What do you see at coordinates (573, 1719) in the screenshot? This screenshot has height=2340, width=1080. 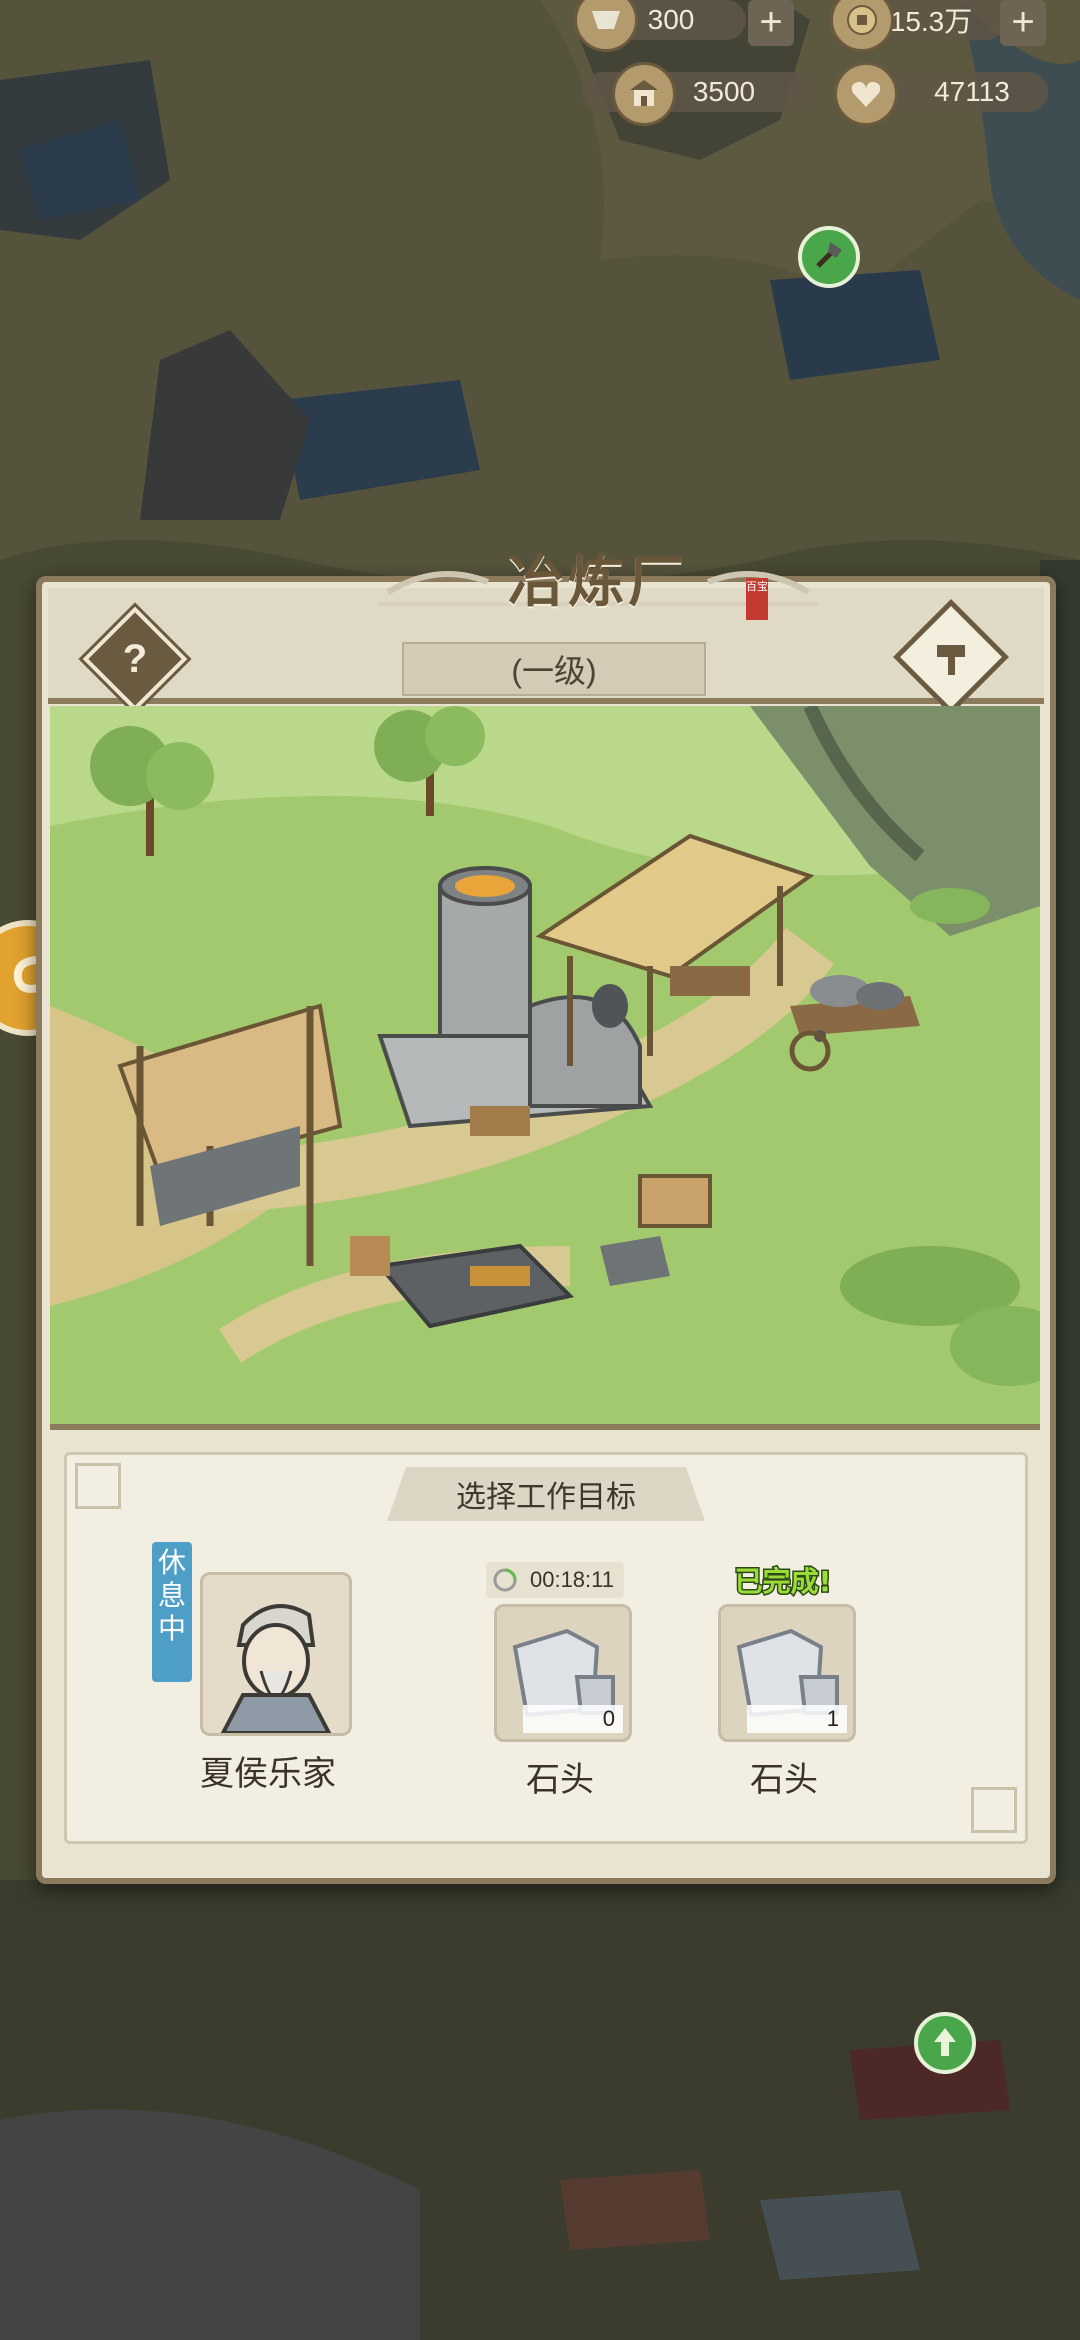 I see `stone-count: 0` at bounding box center [573, 1719].